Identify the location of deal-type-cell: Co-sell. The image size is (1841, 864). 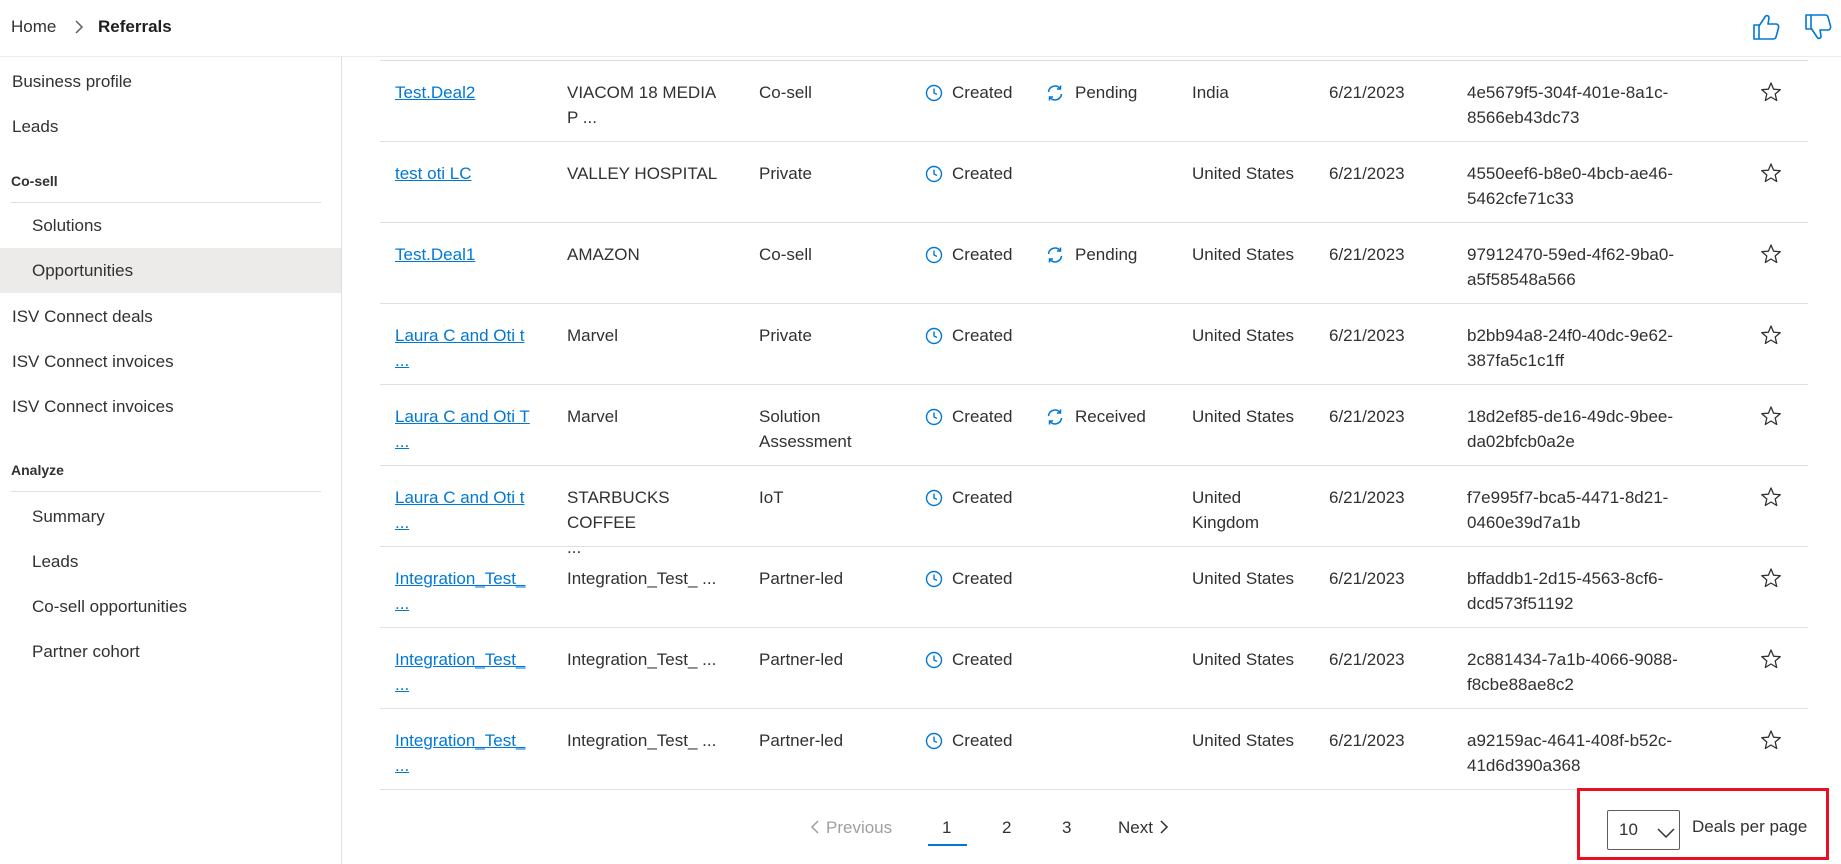
(819, 92).